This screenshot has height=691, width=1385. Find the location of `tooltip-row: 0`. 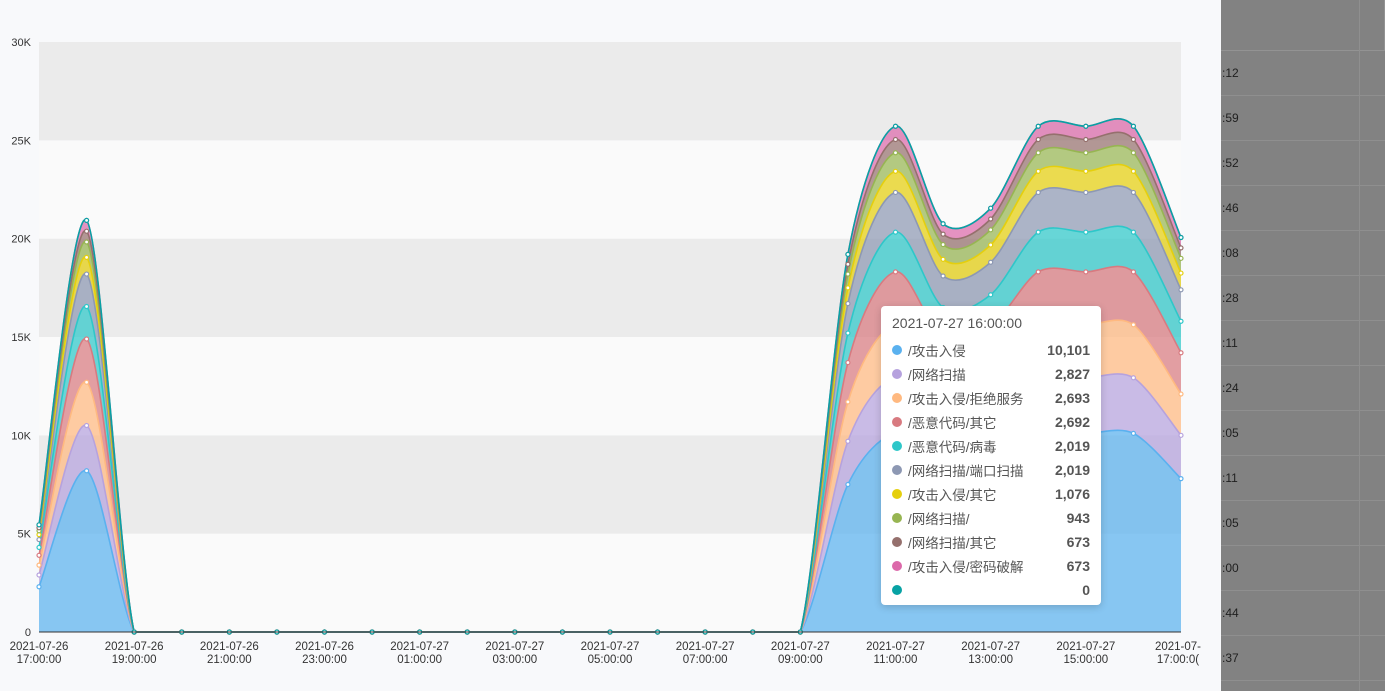

tooltip-row: 0 is located at coordinates (991, 590).